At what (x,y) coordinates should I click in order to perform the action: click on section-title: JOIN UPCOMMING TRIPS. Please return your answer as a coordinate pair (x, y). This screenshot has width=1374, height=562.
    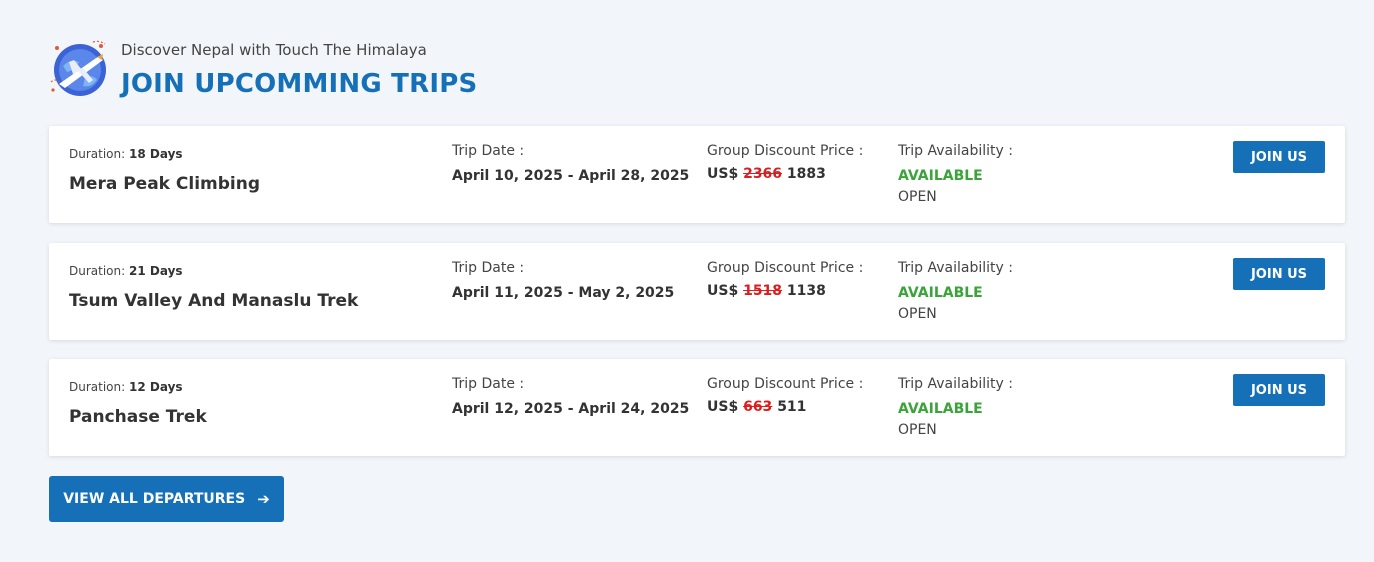
    Looking at the image, I should click on (299, 84).